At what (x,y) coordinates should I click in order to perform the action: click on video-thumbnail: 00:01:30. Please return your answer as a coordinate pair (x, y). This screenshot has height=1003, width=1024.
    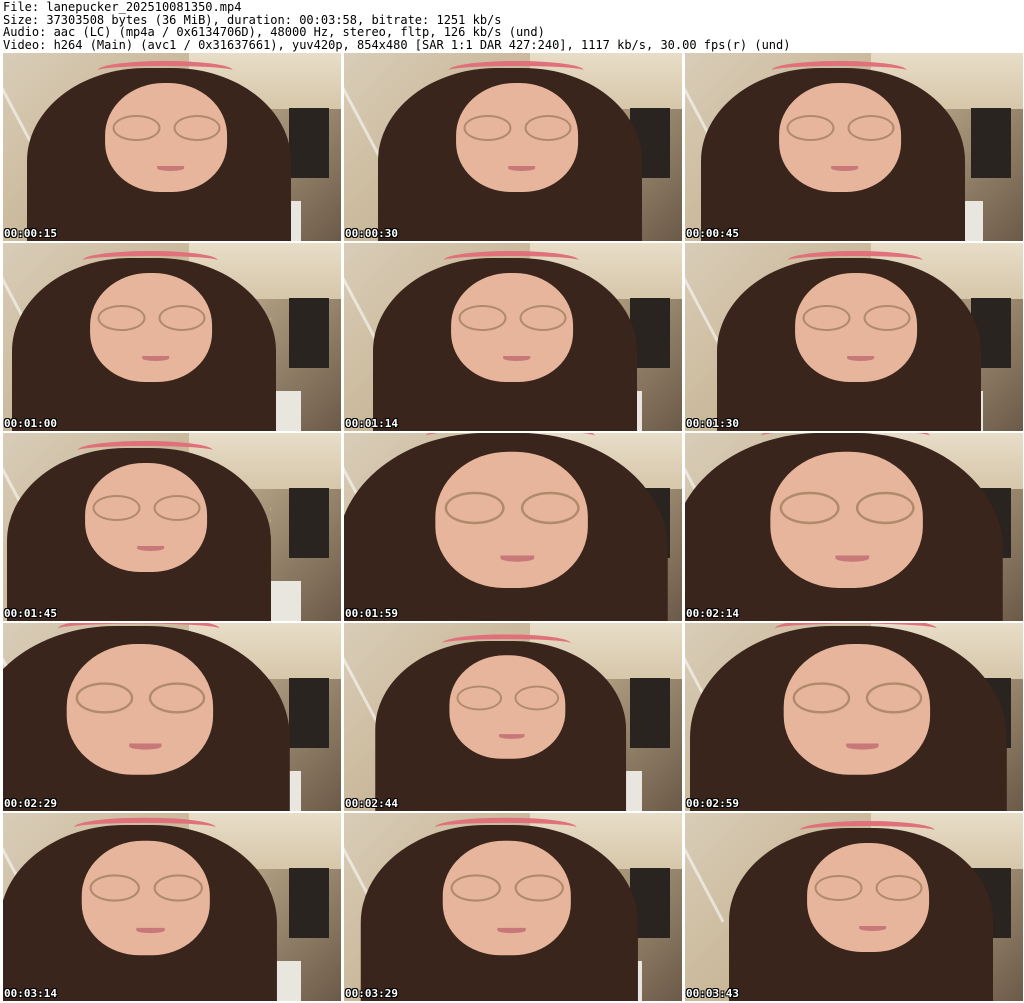
    Looking at the image, I should click on (854, 337).